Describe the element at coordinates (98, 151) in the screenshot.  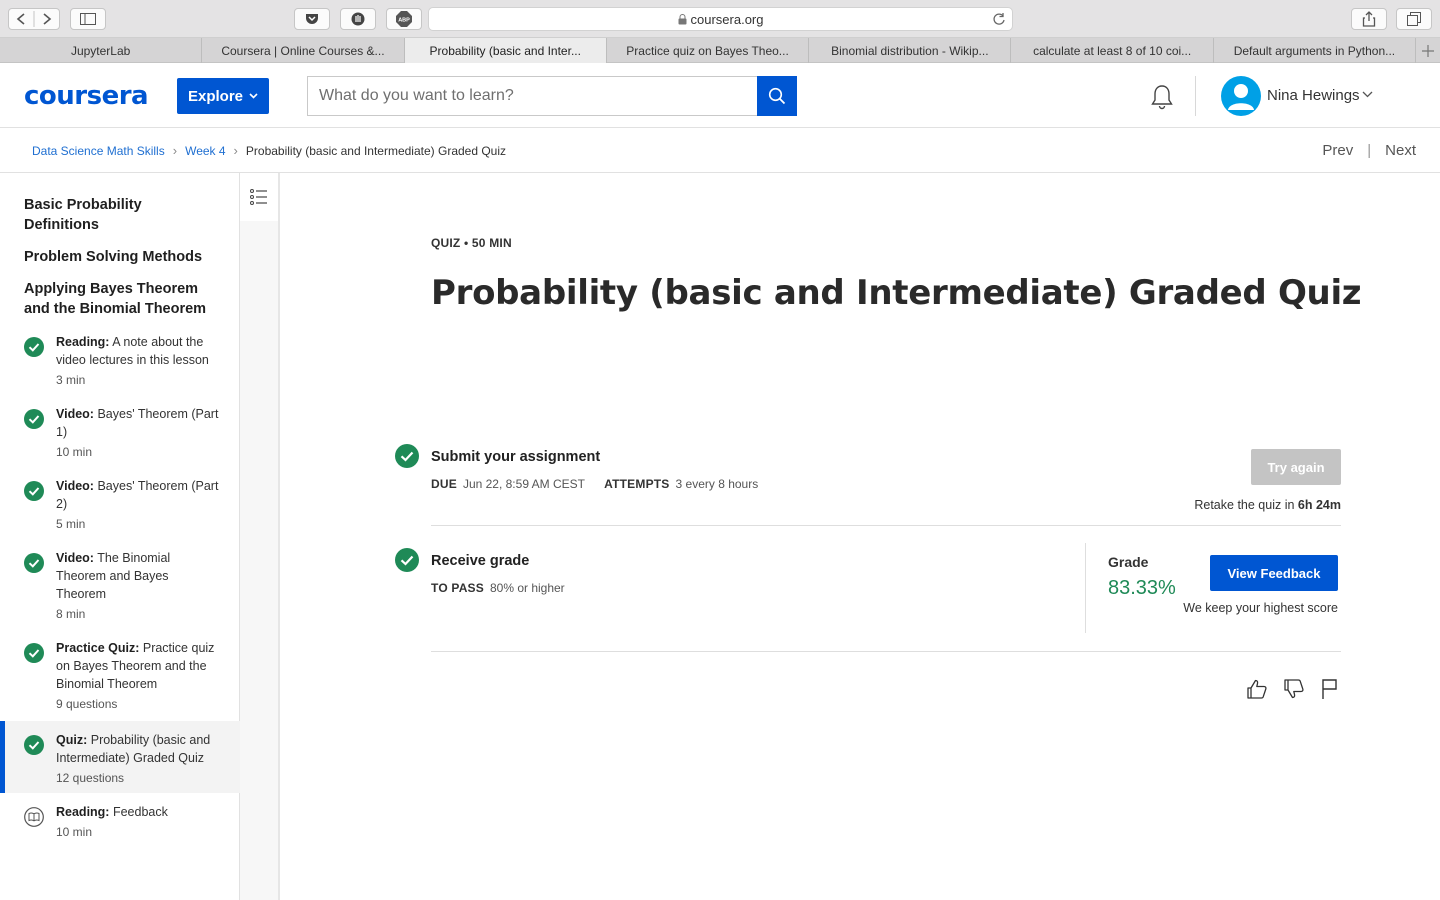
I see `breadcrumb-course: Data Science Math Skills` at that location.